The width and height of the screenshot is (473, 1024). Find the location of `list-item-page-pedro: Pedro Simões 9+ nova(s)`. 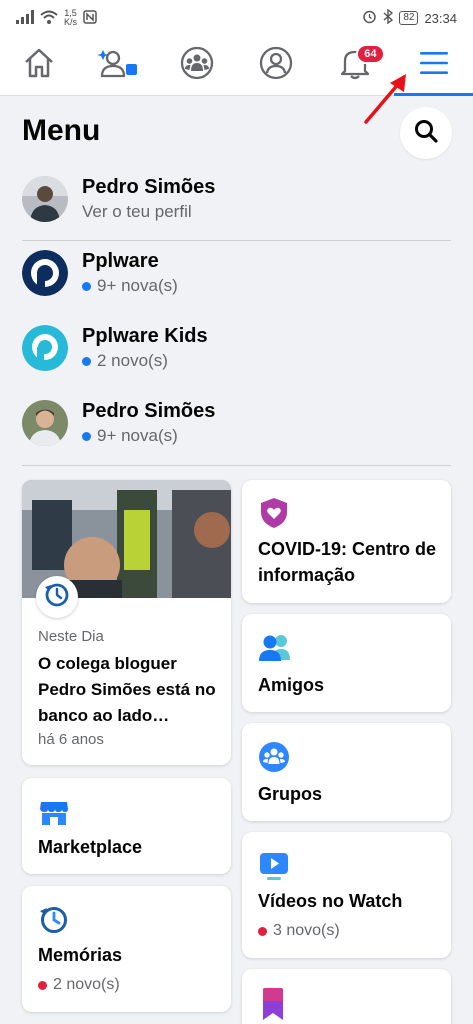

list-item-page-pedro: Pedro Simões 9+ nova(s) is located at coordinates (237, 423).